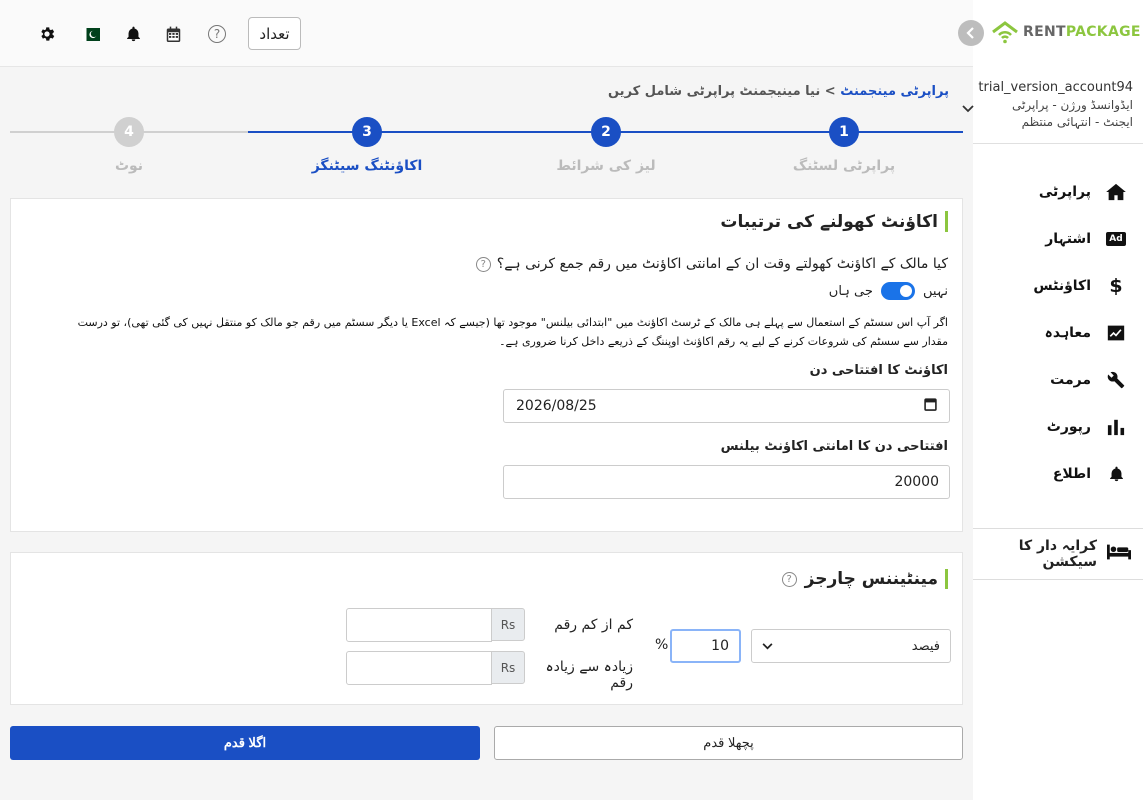 Image resolution: width=1143 pixels, height=800 pixels. What do you see at coordinates (1103, 32) in the screenshot?
I see `logo-text-package: PACKAGE` at bounding box center [1103, 32].